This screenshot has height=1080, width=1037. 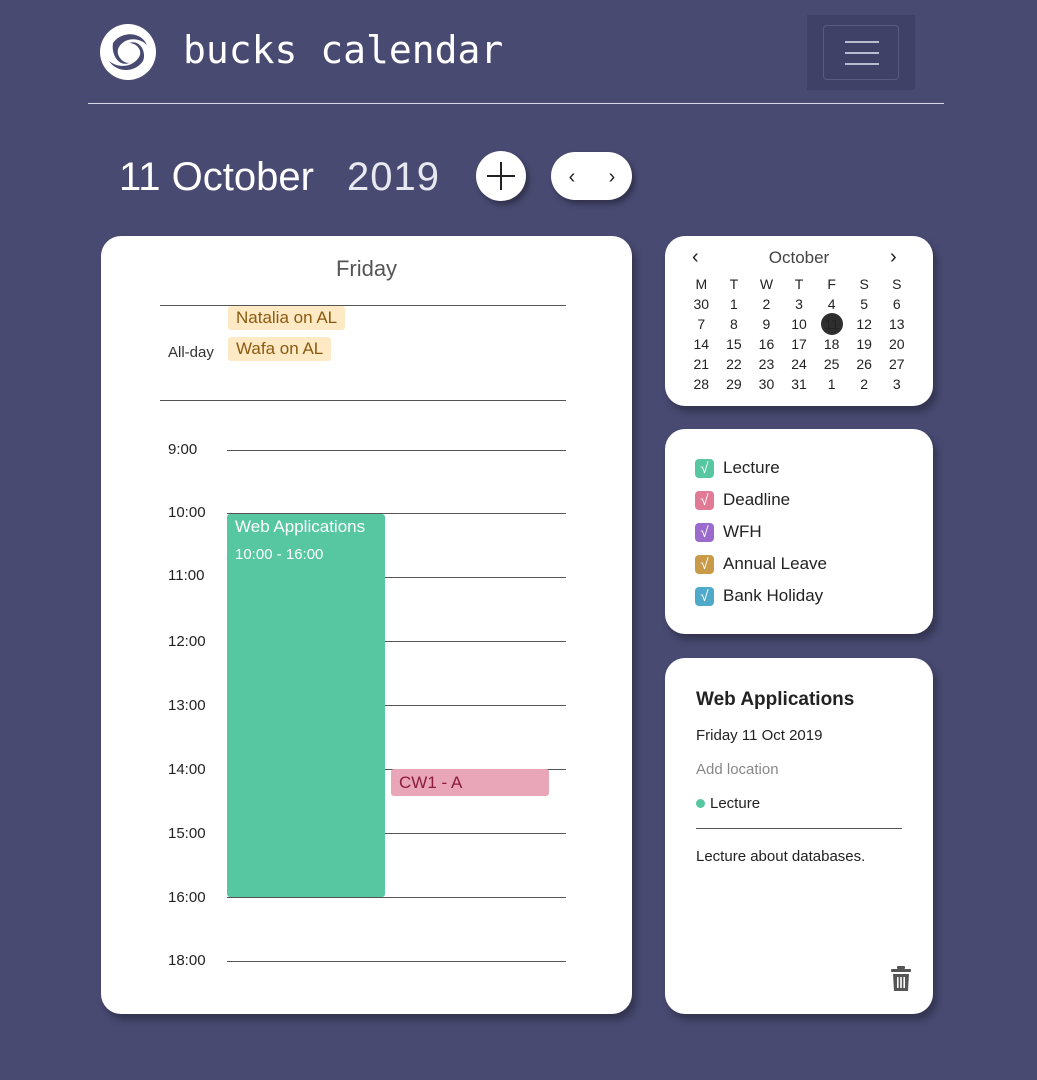 I want to click on menu-container, so click(x=861, y=52).